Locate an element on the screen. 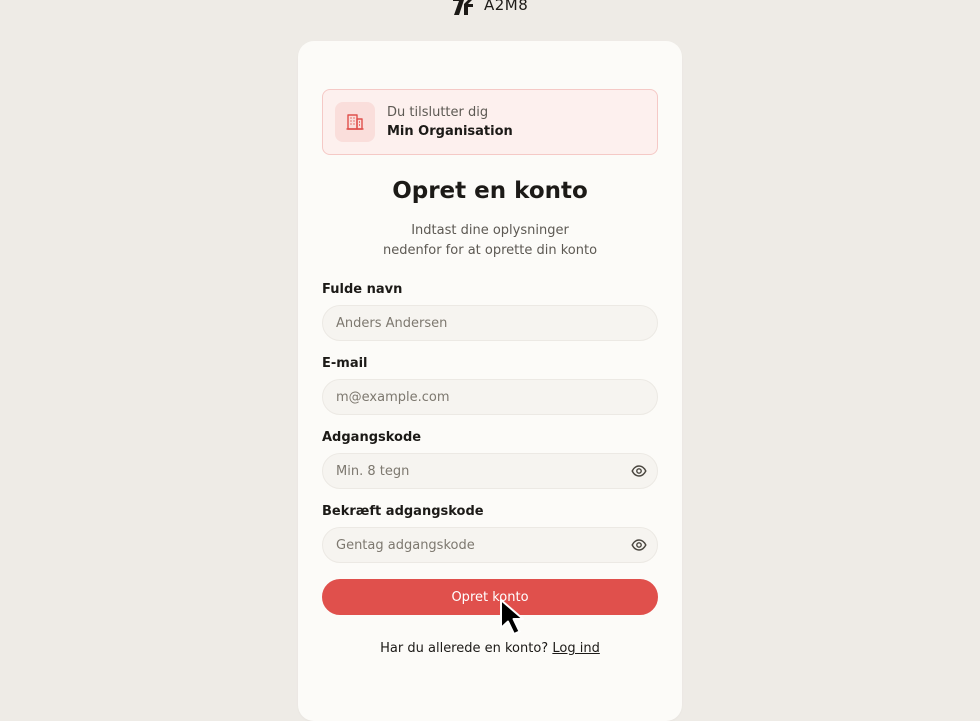 The image size is (980, 721). full-name-field-wrapper is located at coordinates (490, 323).